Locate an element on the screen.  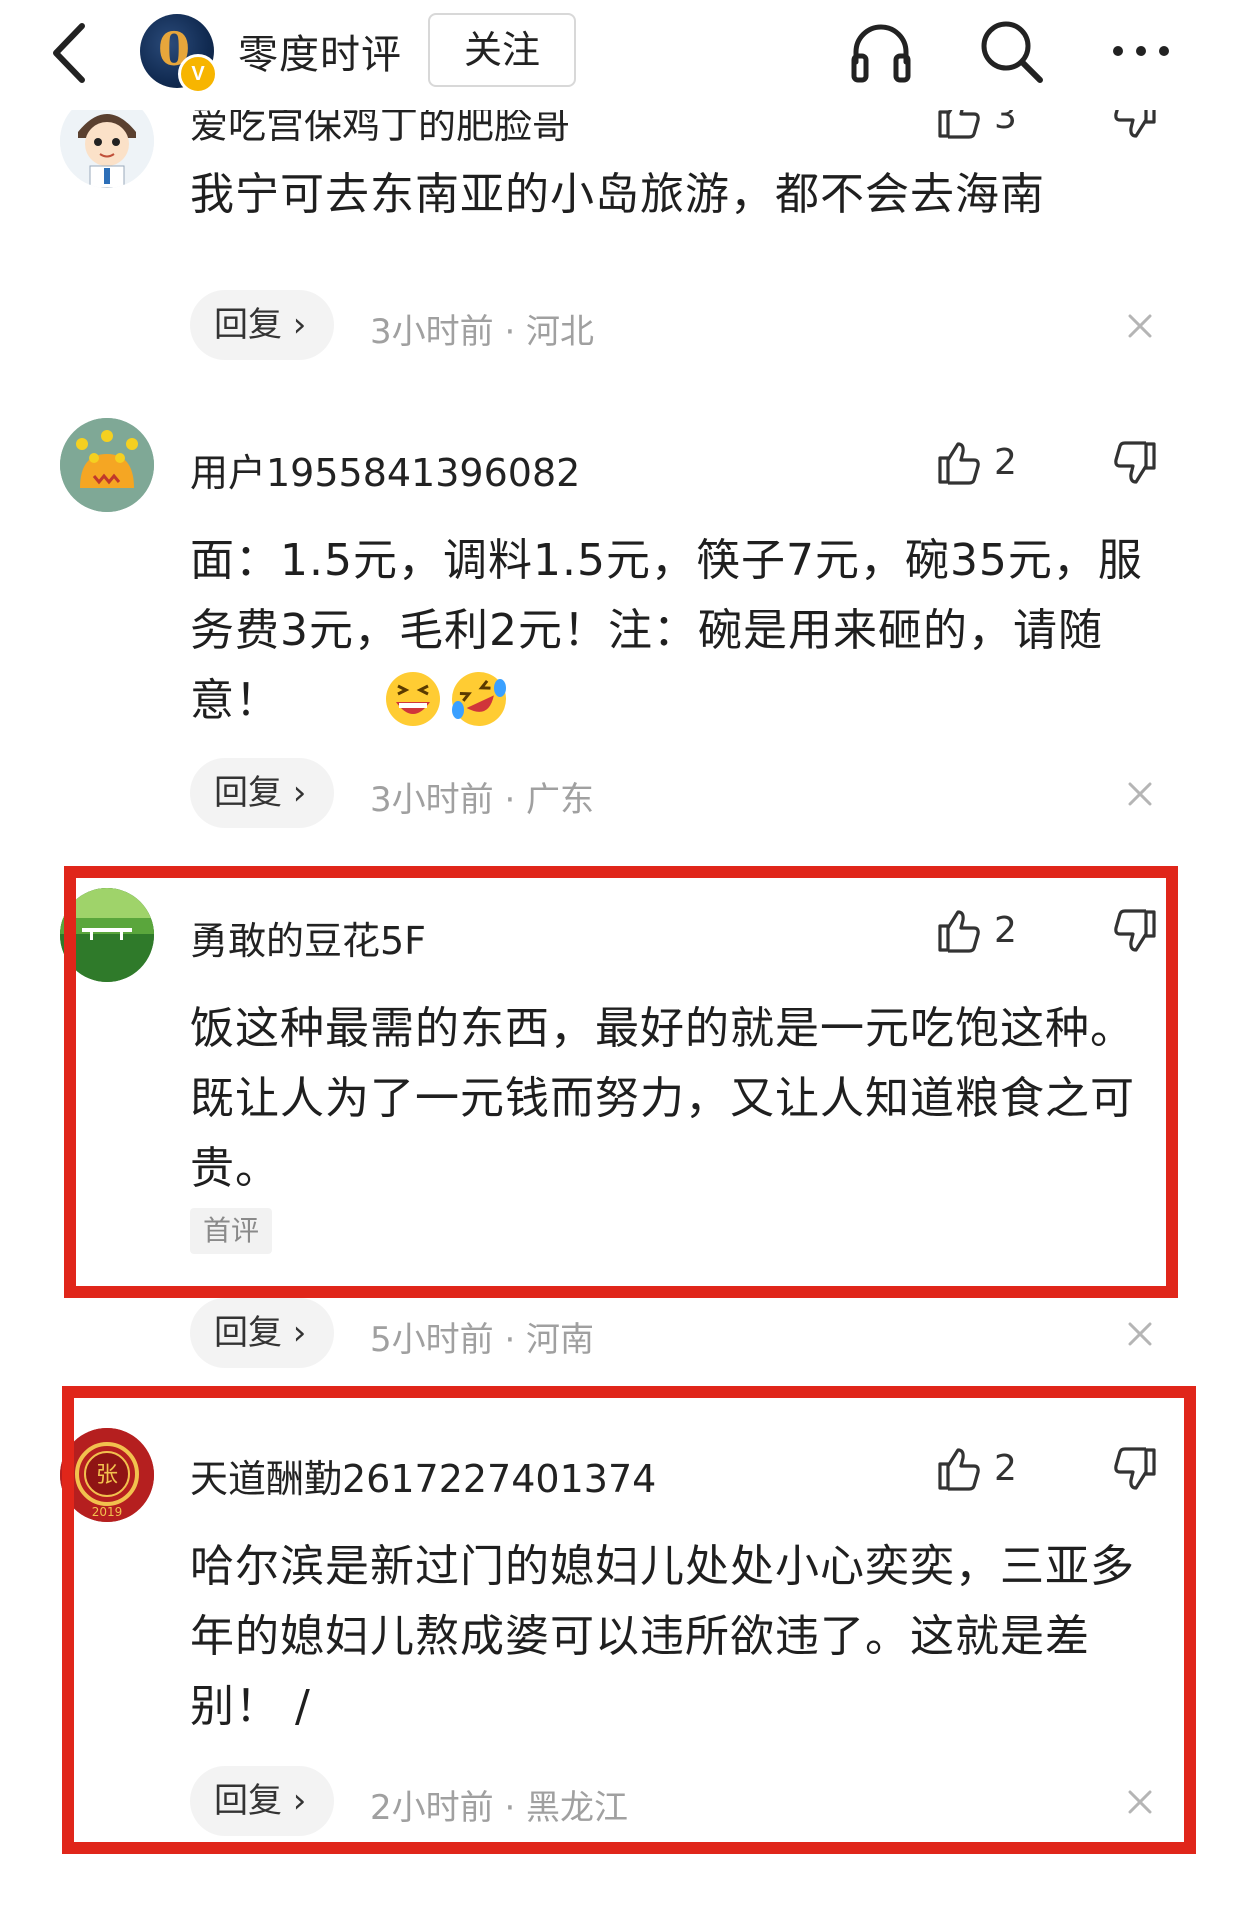
commenter-name: 用户1955841396082 is located at coordinates (385, 469).